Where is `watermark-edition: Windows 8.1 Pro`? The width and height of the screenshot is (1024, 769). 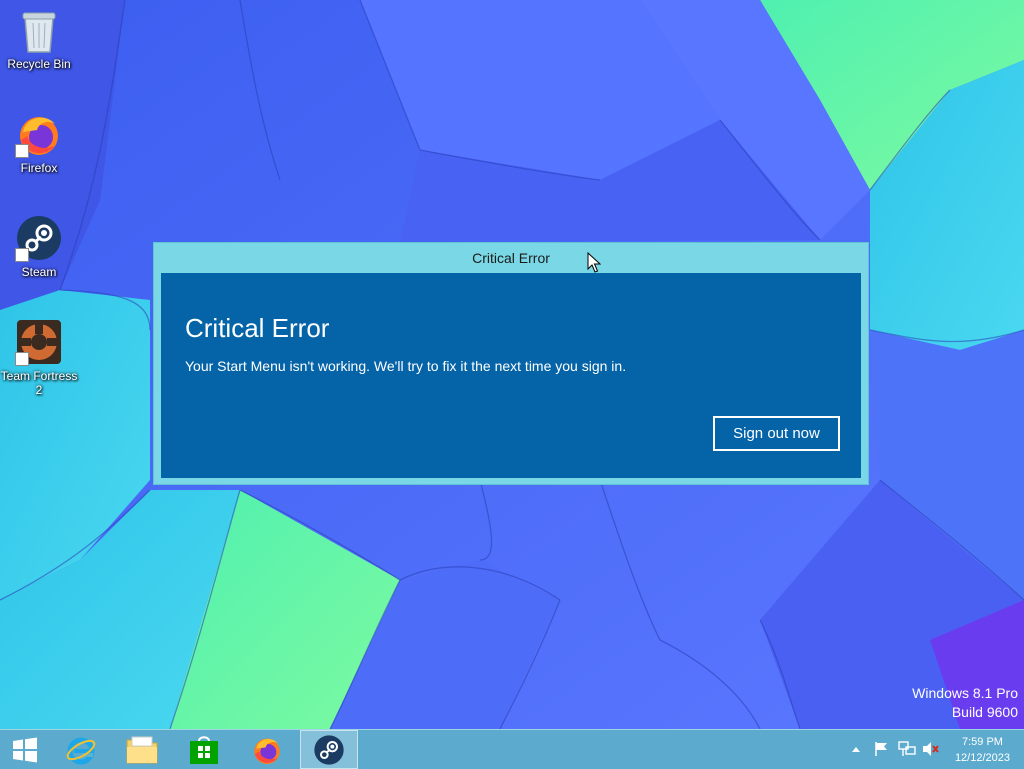
watermark-edition: Windows 8.1 Pro is located at coordinates (965, 693).